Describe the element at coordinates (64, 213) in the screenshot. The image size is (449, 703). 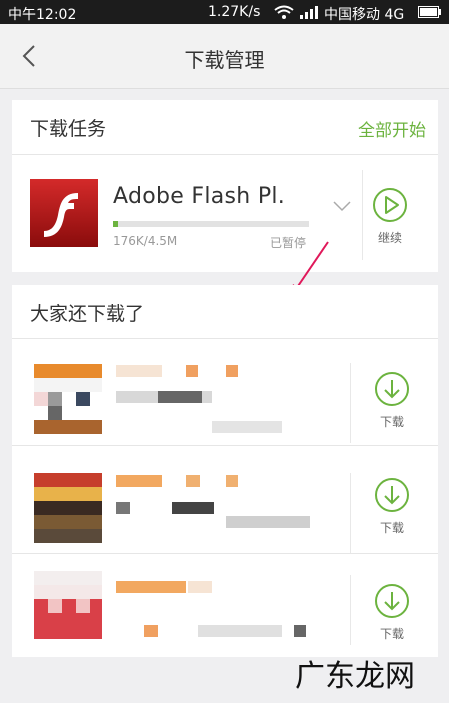
I see `flash-player-icon` at that location.